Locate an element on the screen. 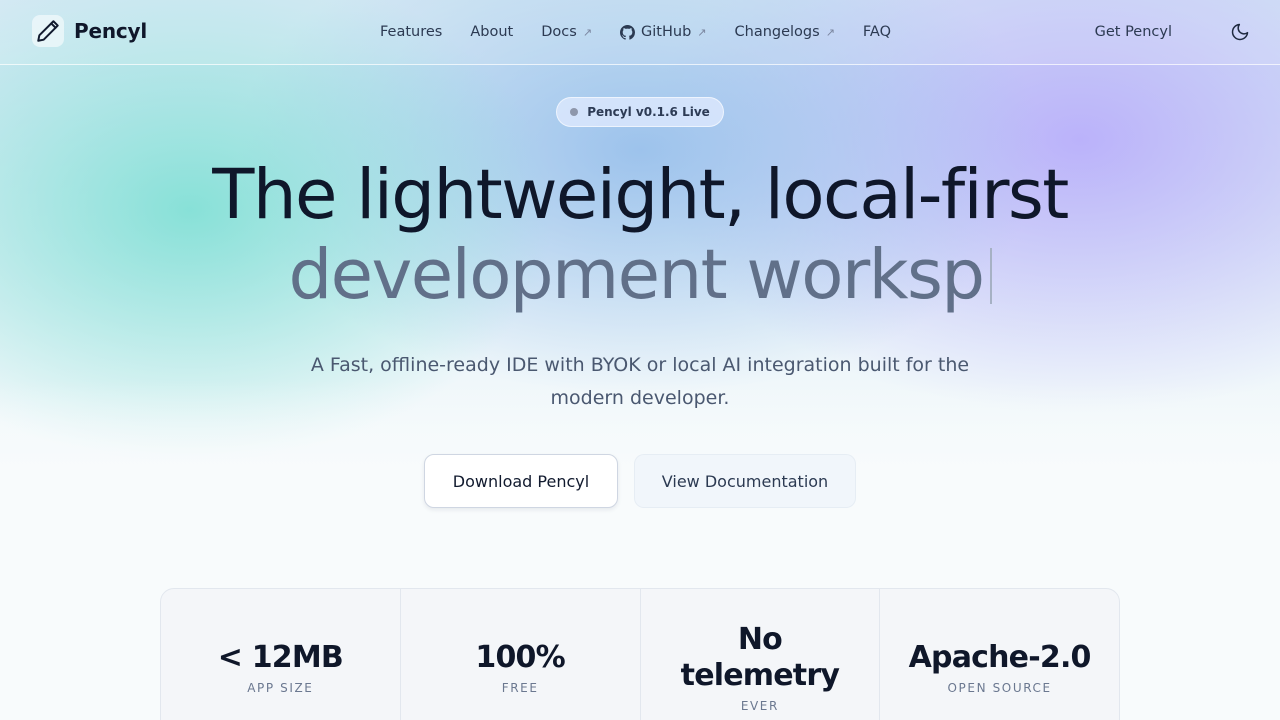 This screenshot has width=1280, height=720. stat-label: Open source is located at coordinates (999, 688).